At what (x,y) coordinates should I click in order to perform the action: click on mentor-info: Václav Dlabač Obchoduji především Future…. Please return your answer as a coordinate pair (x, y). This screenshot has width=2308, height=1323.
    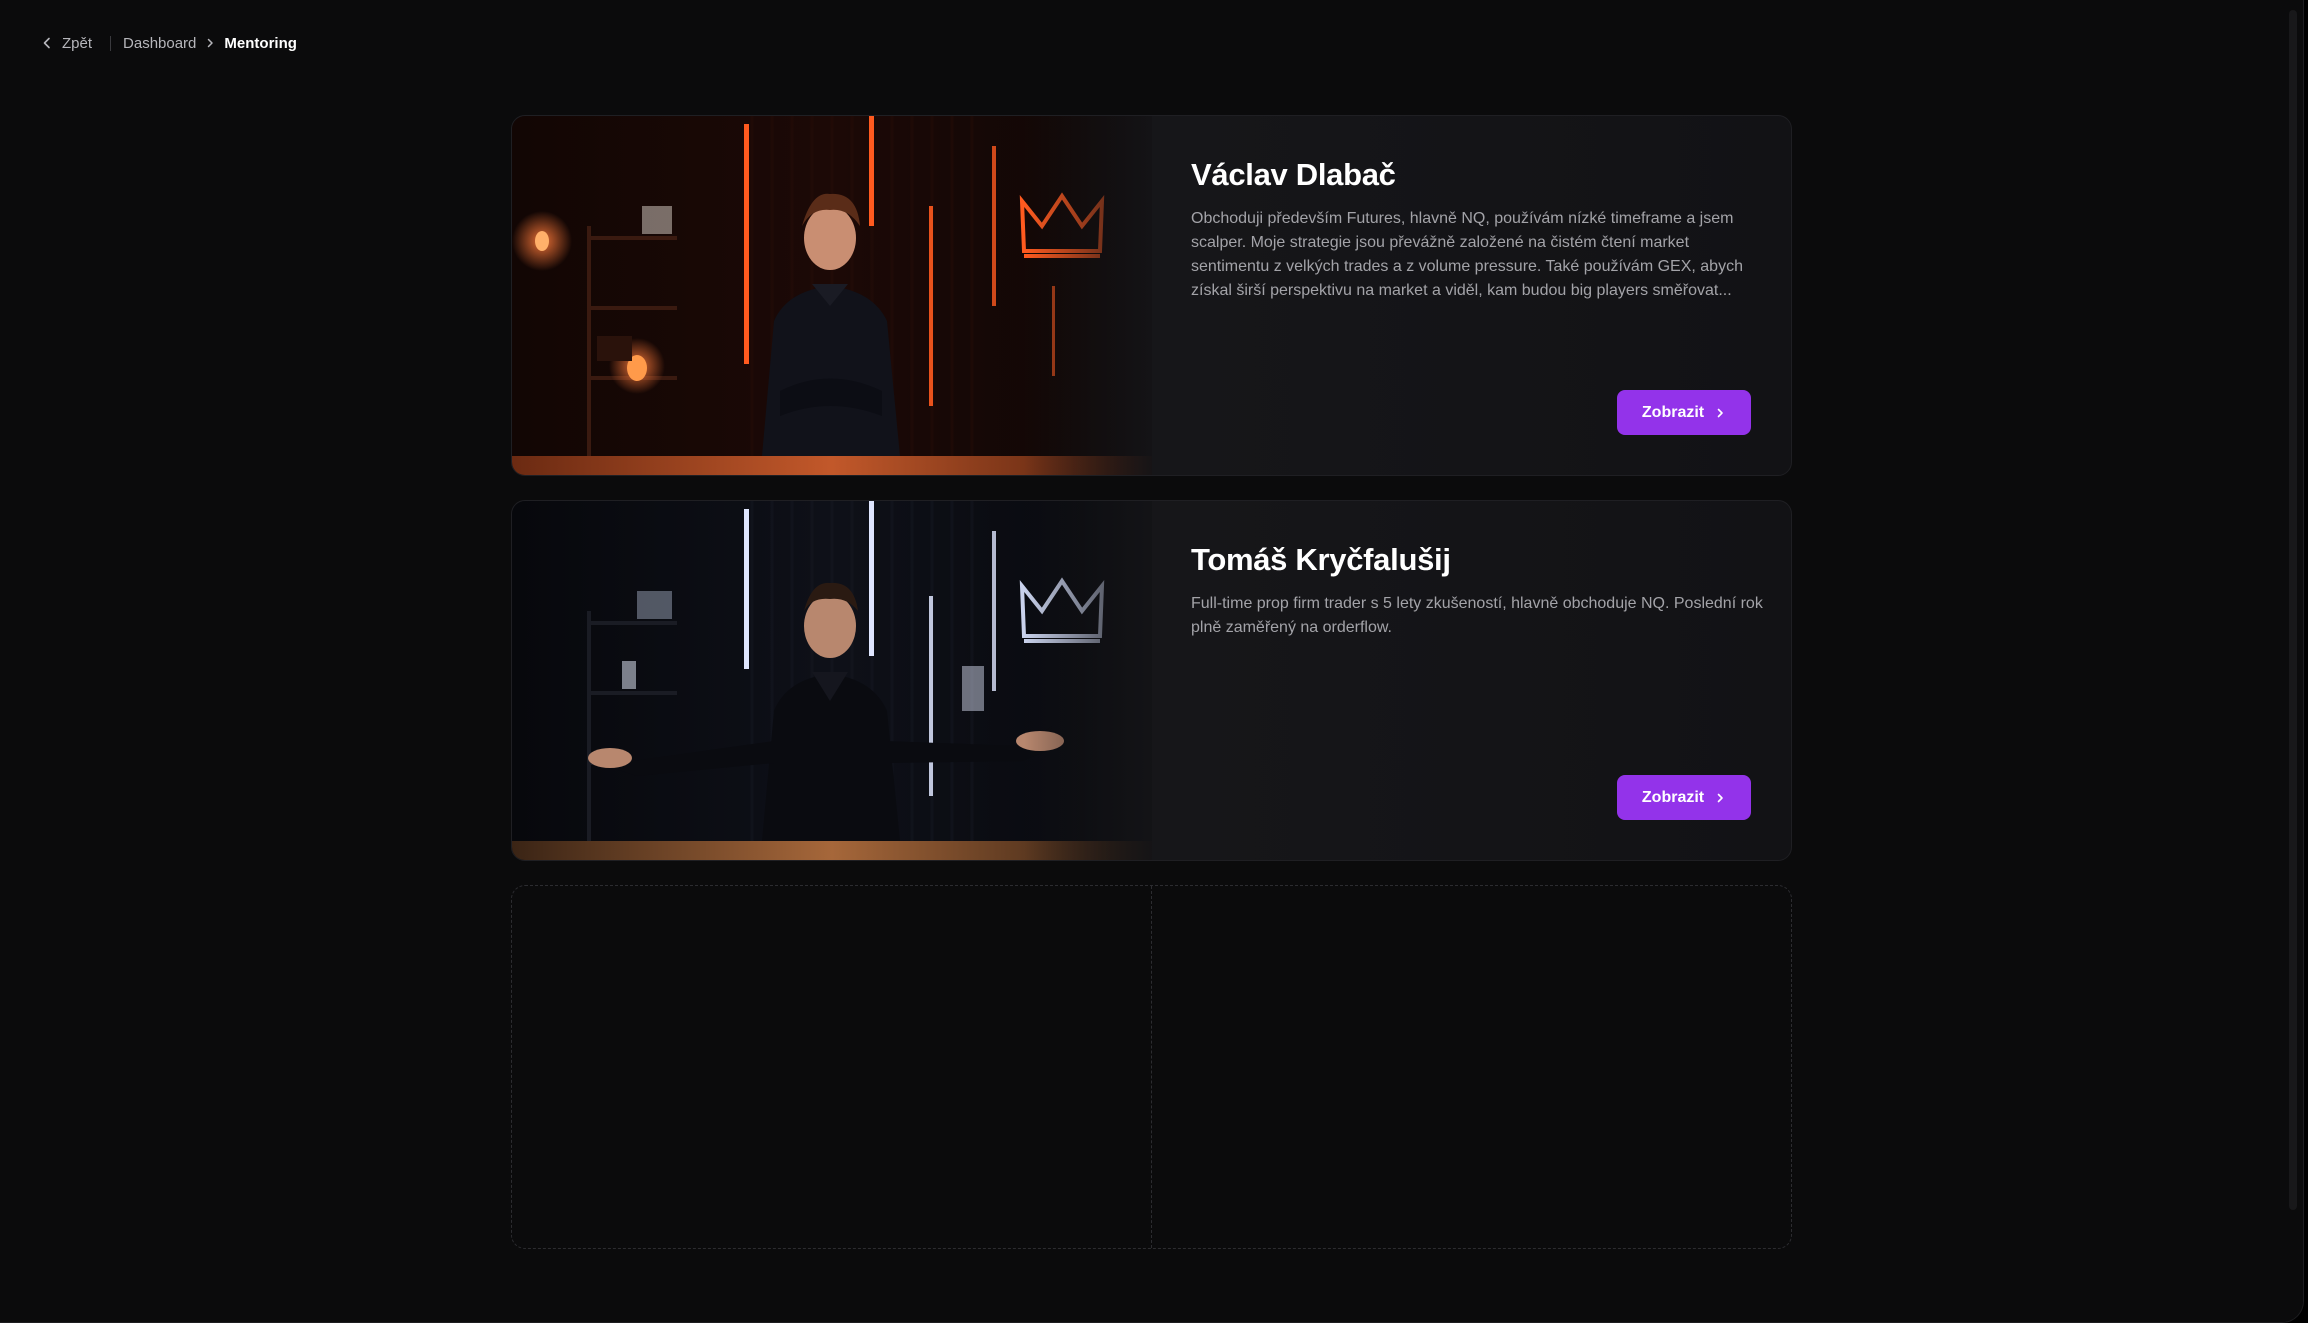
    Looking at the image, I should click on (1477, 229).